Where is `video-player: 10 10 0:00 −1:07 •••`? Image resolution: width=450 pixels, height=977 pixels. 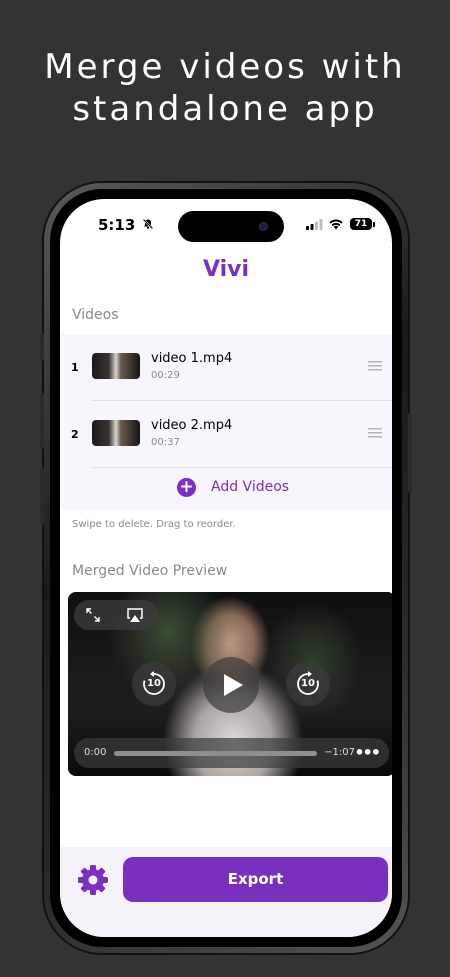 video-player: 10 10 0:00 −1:07 ••• is located at coordinates (230, 684).